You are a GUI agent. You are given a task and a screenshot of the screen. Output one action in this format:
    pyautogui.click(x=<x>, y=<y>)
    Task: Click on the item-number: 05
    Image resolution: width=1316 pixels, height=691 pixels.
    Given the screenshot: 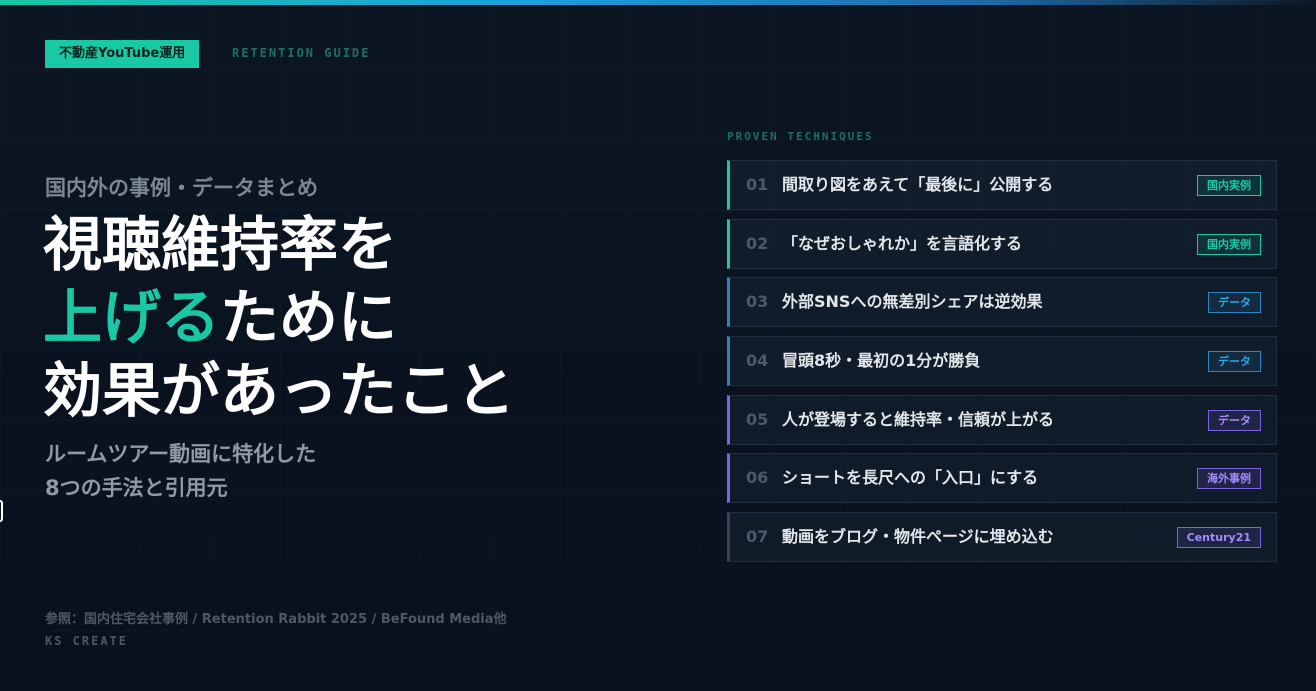 What is the action you would take?
    pyautogui.click(x=757, y=419)
    